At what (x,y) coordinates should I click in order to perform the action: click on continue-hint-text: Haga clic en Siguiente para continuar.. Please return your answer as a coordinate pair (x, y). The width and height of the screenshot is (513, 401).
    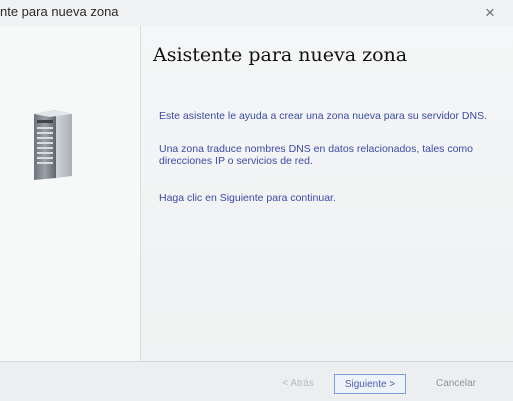
    Looking at the image, I should click on (247, 198).